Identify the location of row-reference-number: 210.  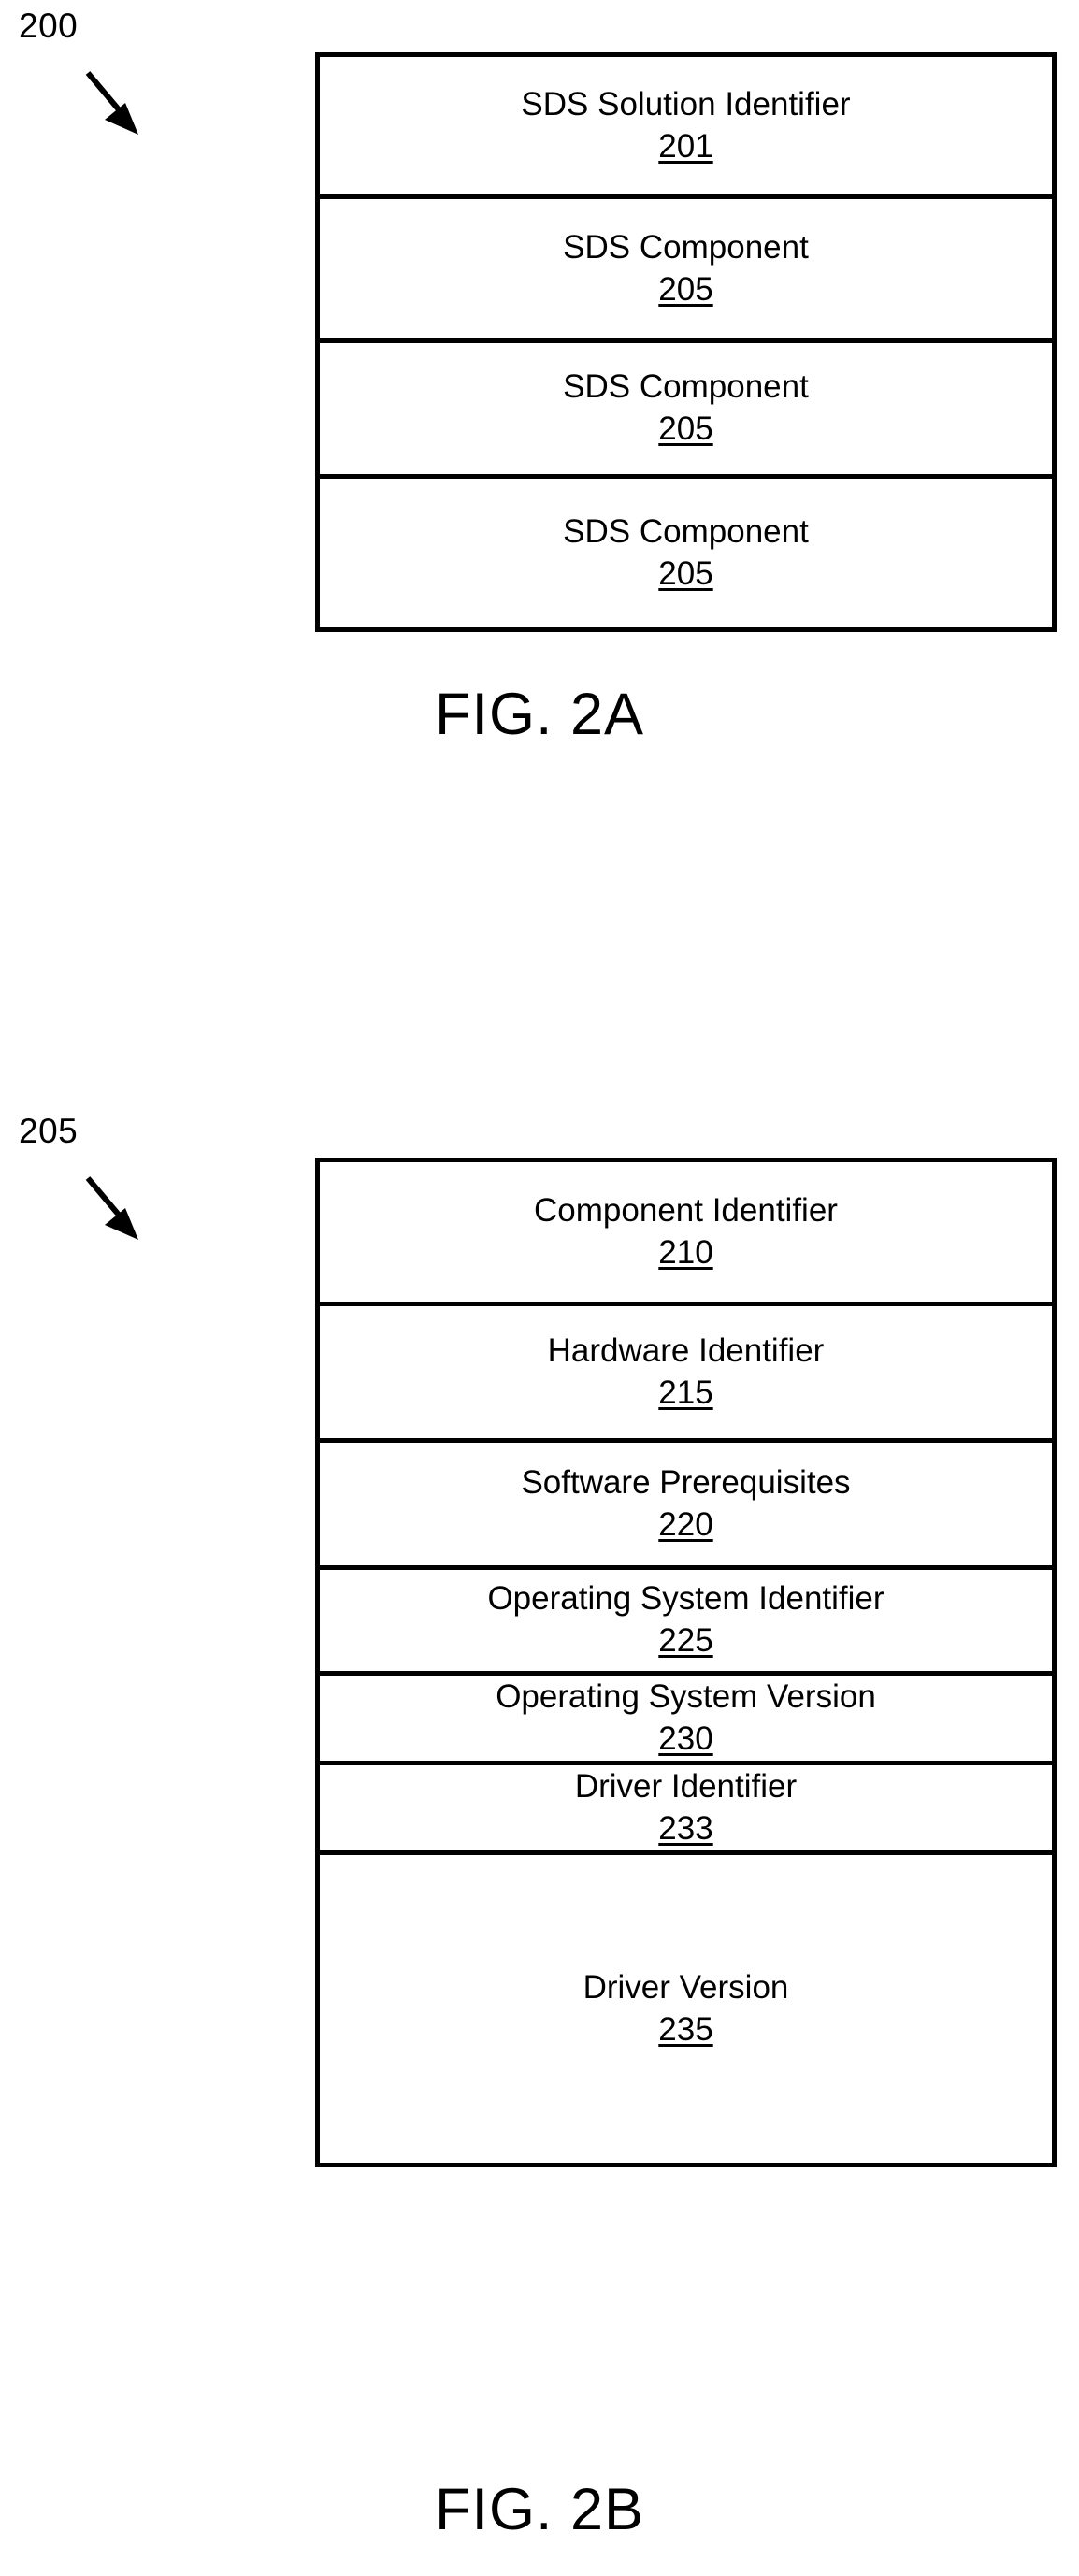
(685, 1252).